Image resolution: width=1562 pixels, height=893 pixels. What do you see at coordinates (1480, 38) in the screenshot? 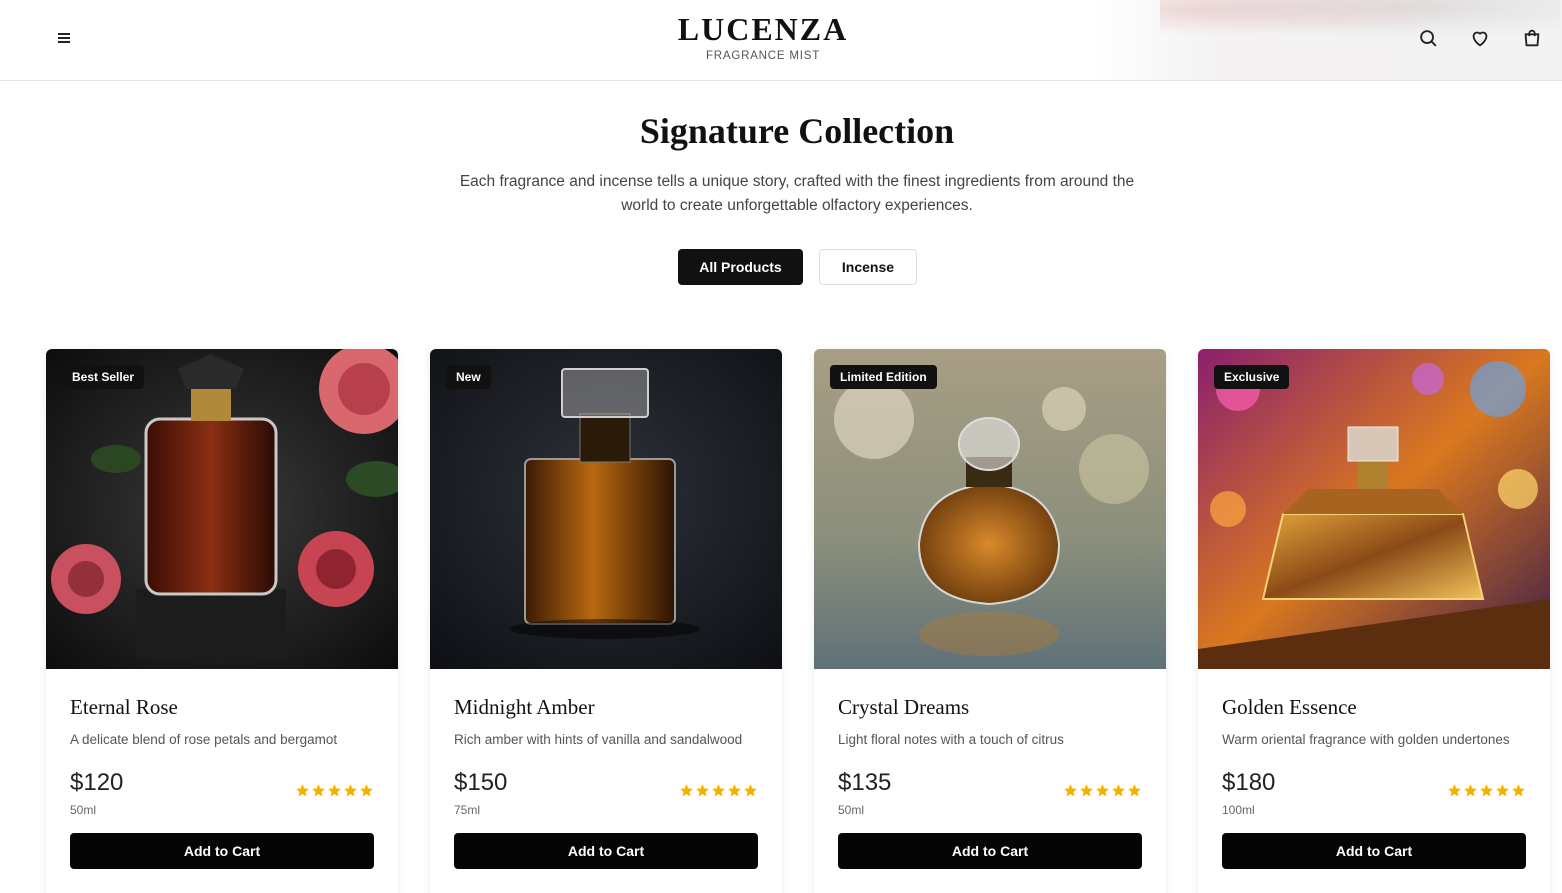
I see `heart-icon` at bounding box center [1480, 38].